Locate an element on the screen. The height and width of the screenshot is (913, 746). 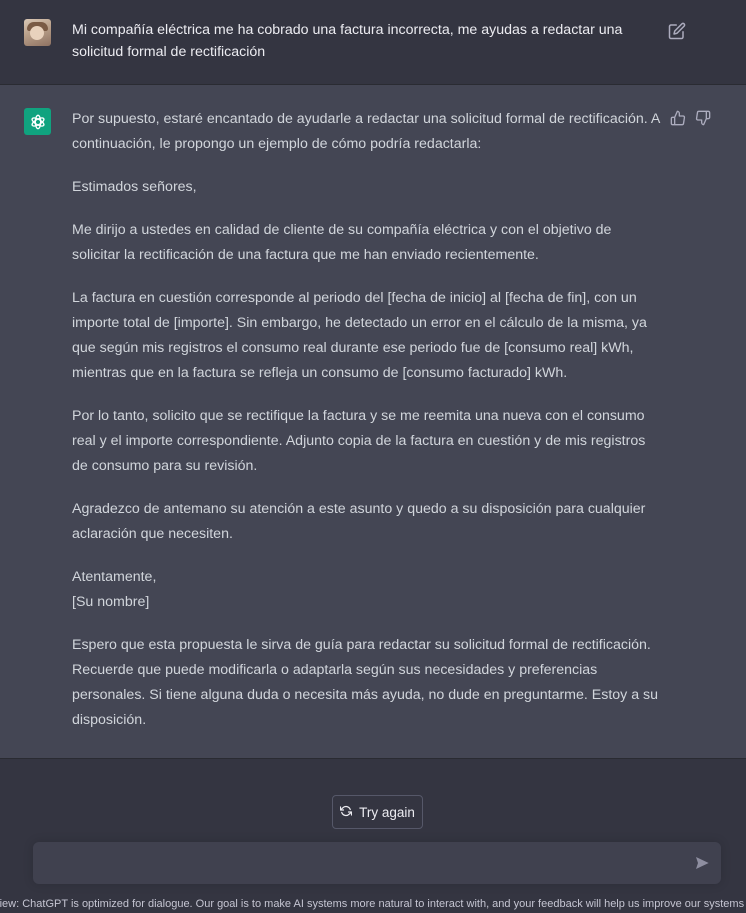
assistant-paragraph: [Su nombre] is located at coordinates (111, 602).